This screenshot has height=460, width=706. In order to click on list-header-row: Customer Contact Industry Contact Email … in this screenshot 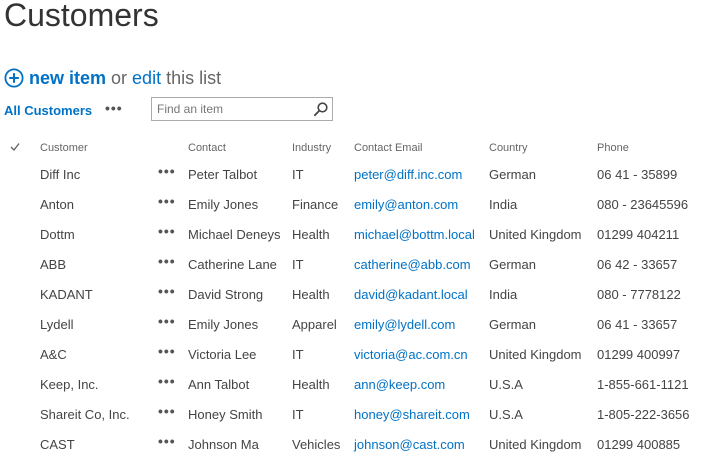, I will do `click(353, 149)`.